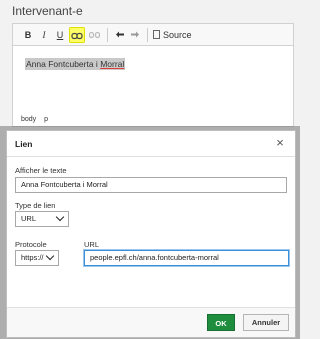 The image size is (320, 339). Describe the element at coordinates (44, 35) in the screenshot. I see `italic-button: I` at that location.